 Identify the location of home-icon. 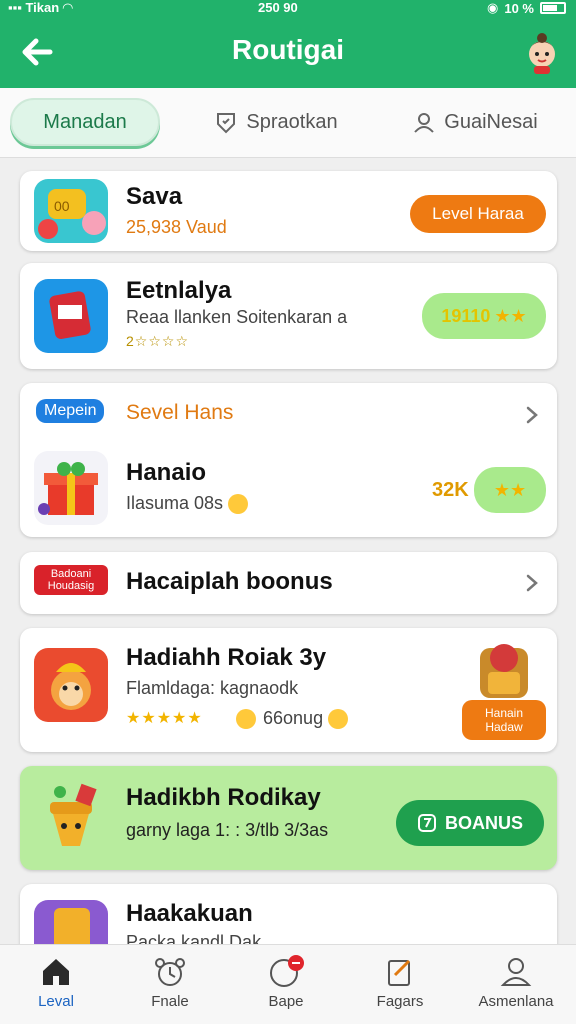
(56, 972).